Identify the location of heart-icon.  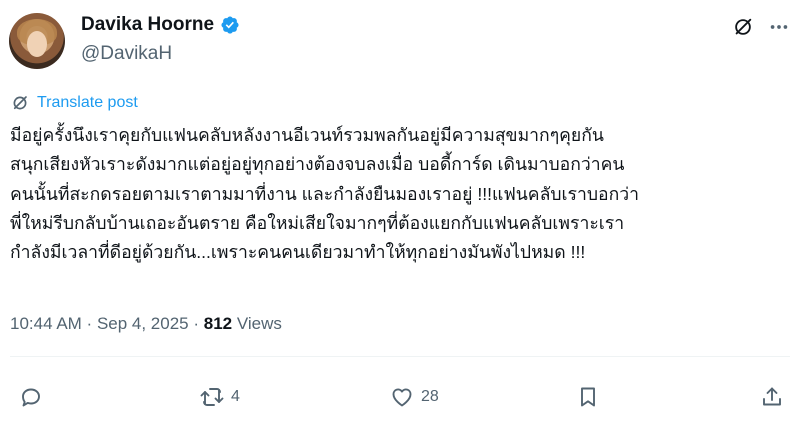
(402, 397).